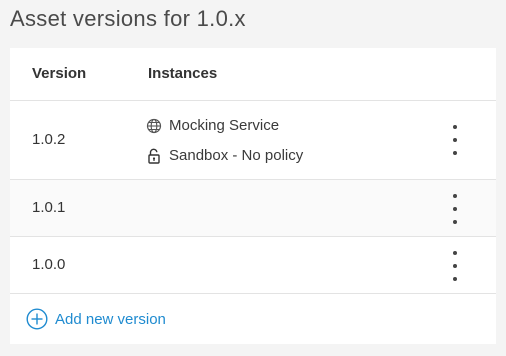  I want to click on globe-icon, so click(154, 125).